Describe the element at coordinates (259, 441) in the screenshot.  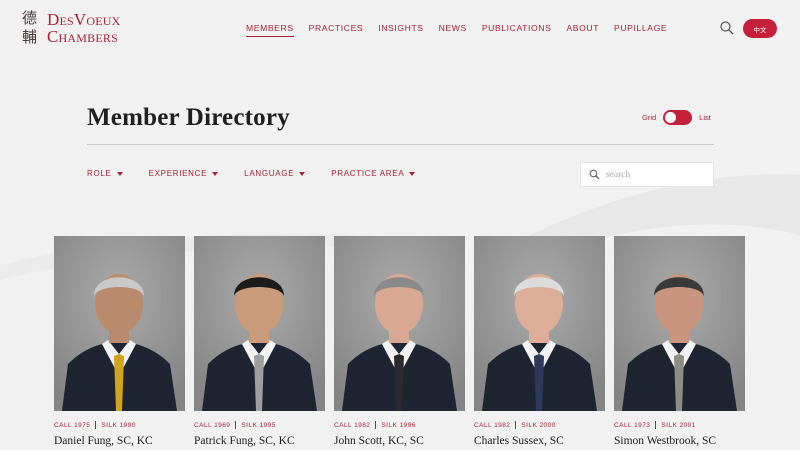
I see `member-name: Patrick Fung, SC, KC` at that location.